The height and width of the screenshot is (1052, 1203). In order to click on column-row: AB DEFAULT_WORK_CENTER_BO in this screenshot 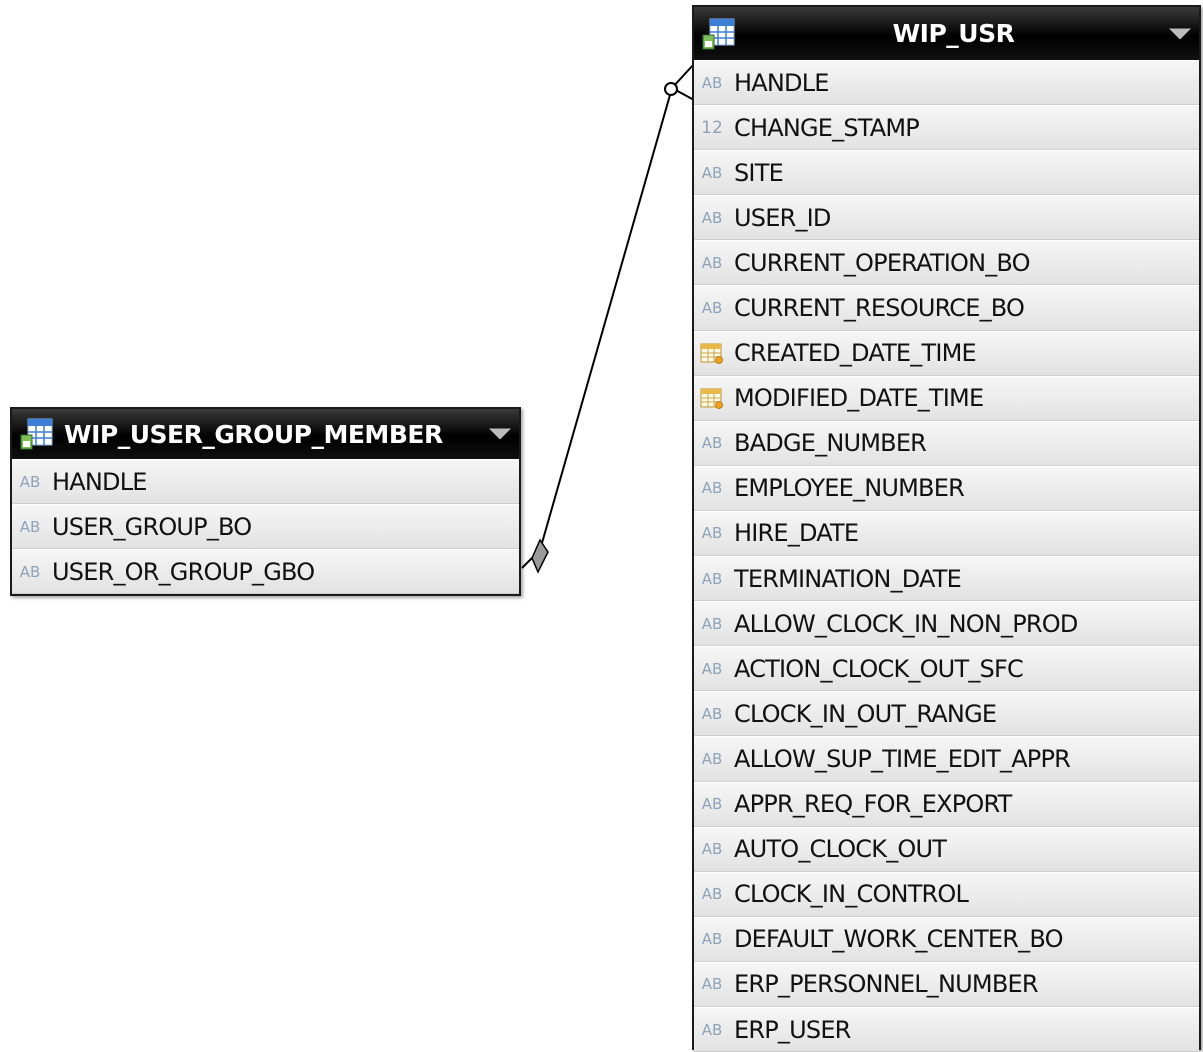, I will do `click(946, 939)`.